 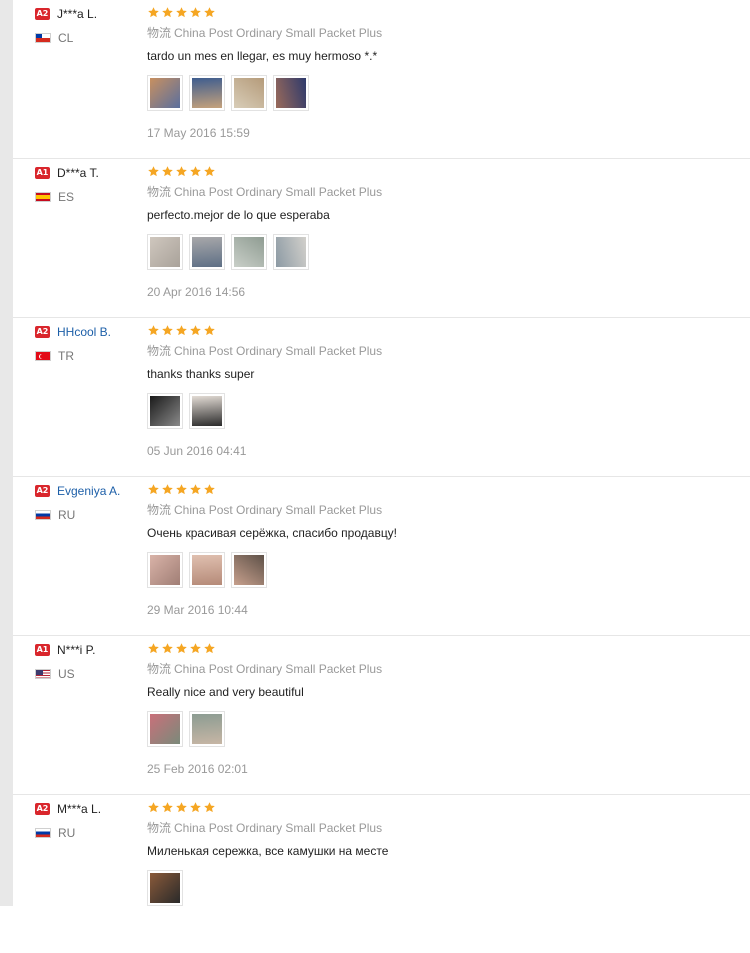 What do you see at coordinates (201, 374) in the screenshot?
I see `review-comment: thanks thanks super` at bounding box center [201, 374].